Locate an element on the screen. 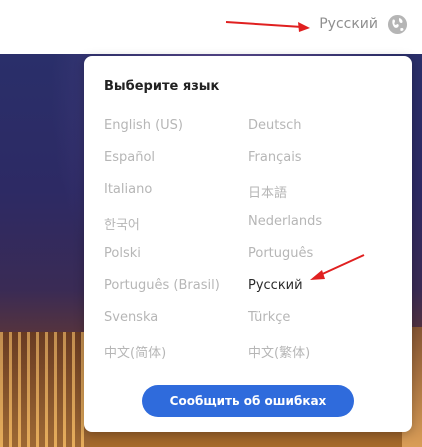 The image size is (422, 447). language-option: Polski is located at coordinates (122, 253).